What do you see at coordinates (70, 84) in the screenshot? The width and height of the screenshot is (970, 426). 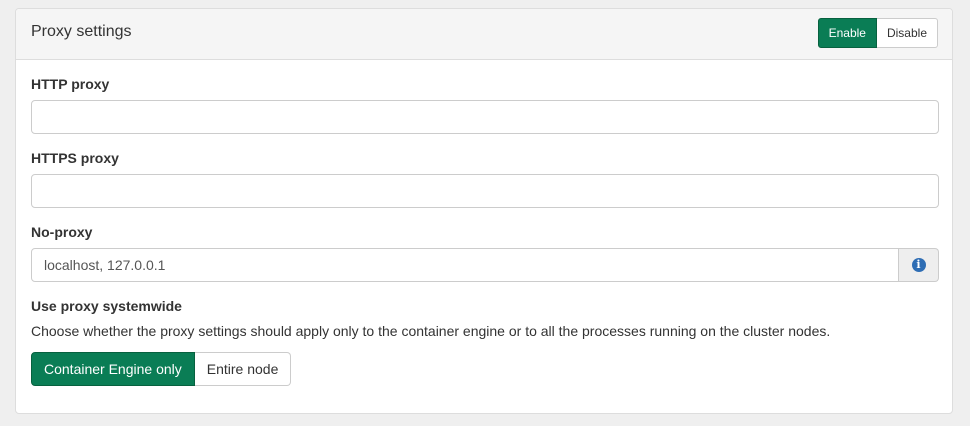 I see `http-proxy-label: HTTP proxy` at bounding box center [70, 84].